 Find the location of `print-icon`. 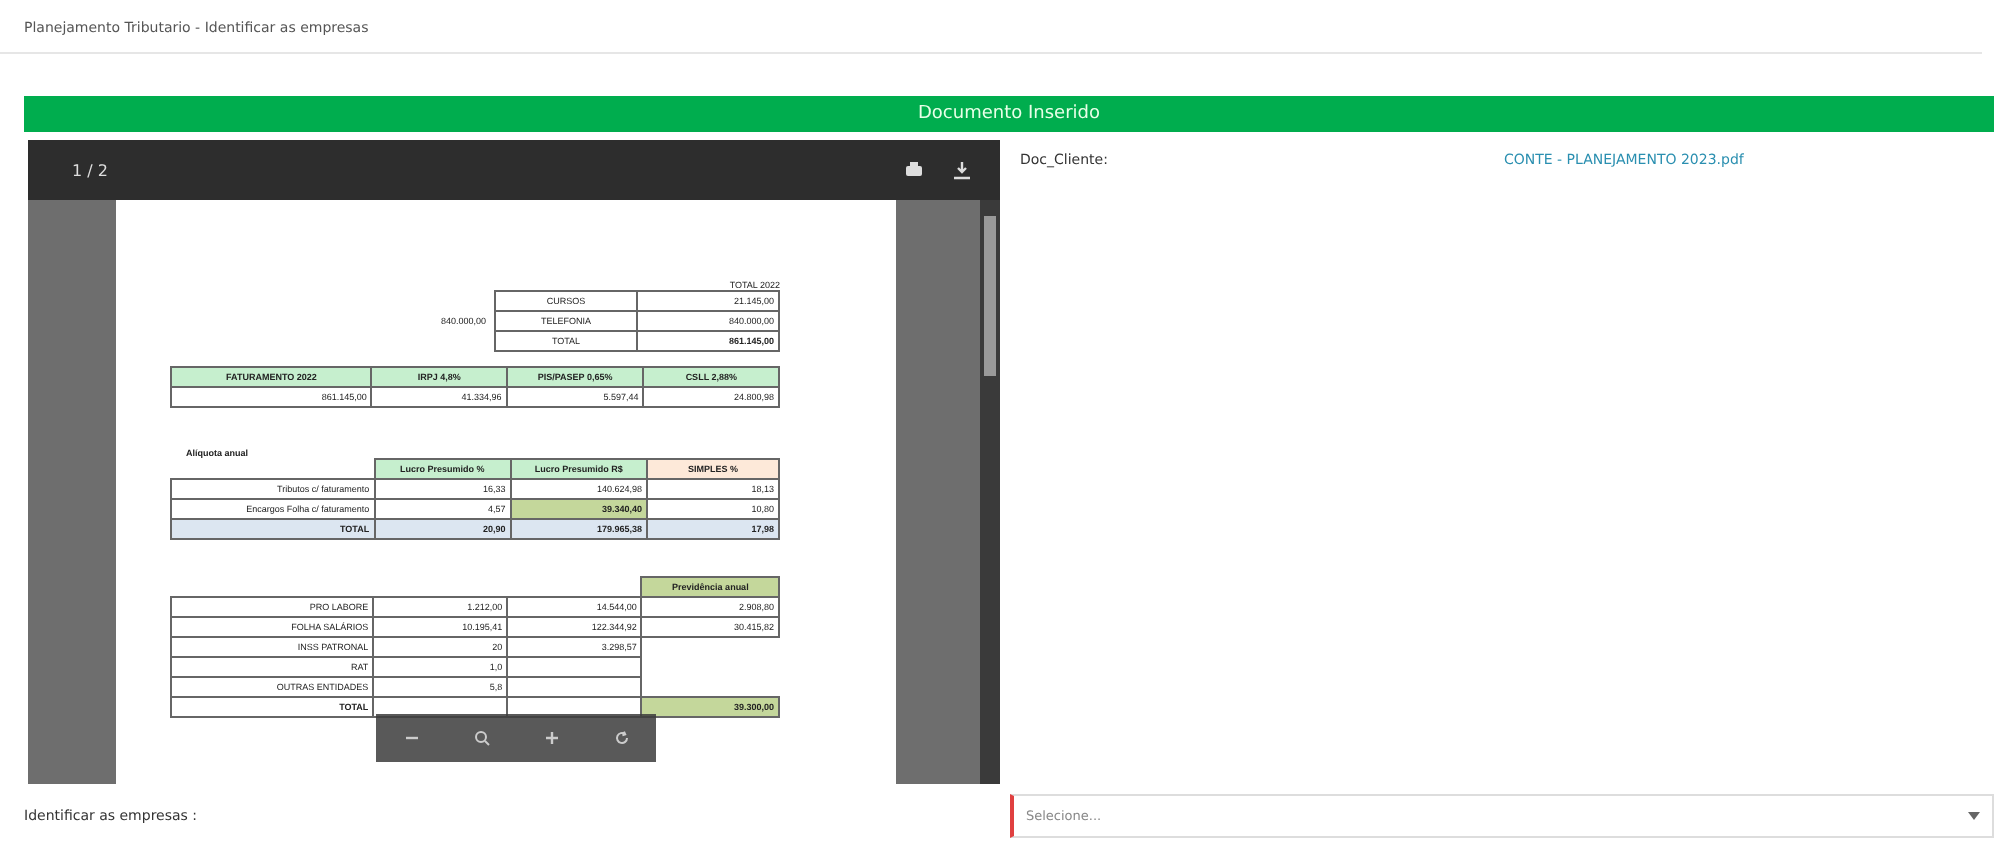

print-icon is located at coordinates (914, 170).